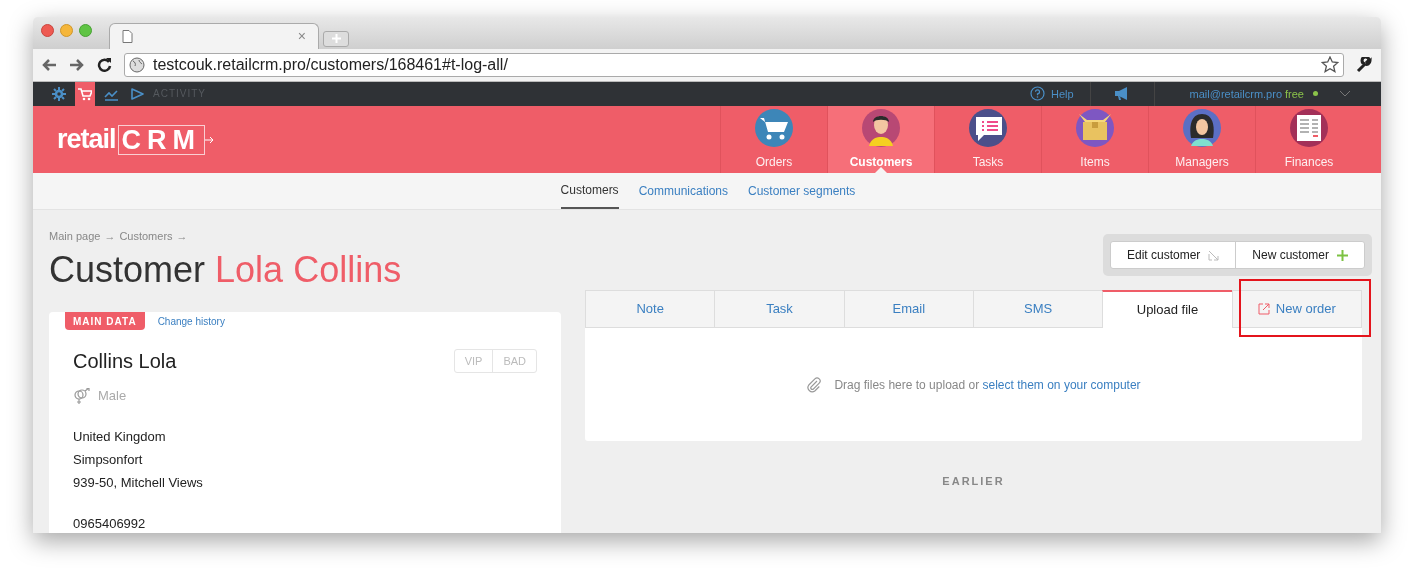 The height and width of the screenshot is (581, 1414). Describe the element at coordinates (49, 64) in the screenshot. I see `back-icon` at that location.